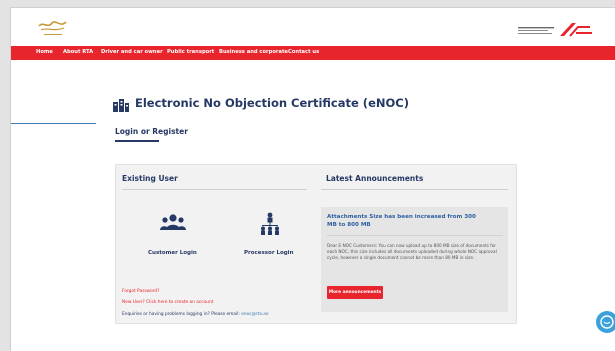  I want to click on existing-user-divider, so click(214, 189).